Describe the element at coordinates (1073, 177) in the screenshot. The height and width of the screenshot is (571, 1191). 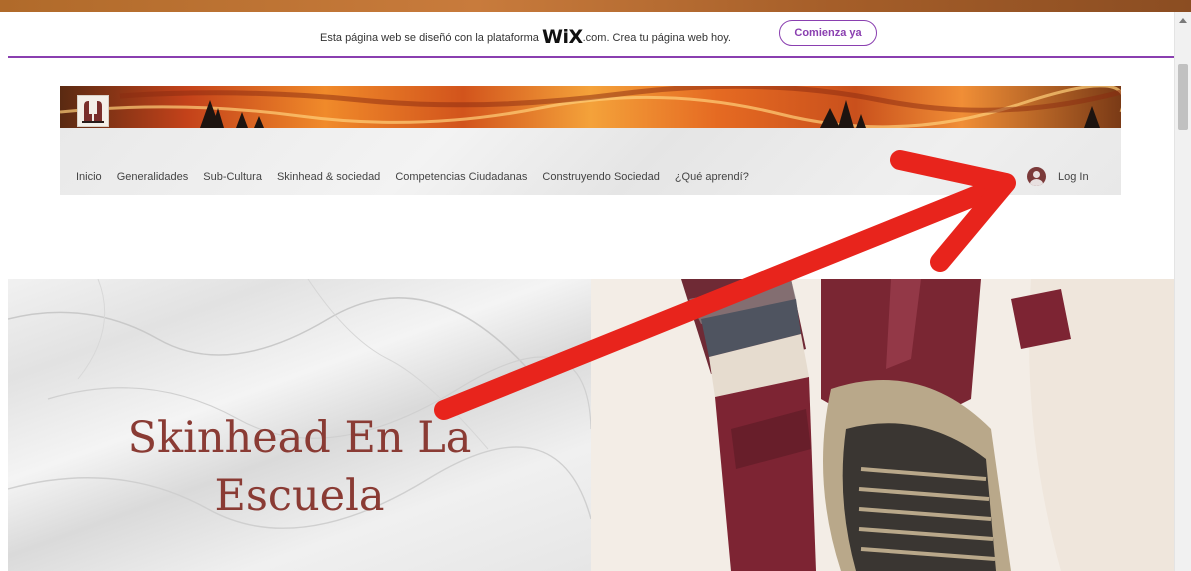
I see `login-label: Log In` at that location.